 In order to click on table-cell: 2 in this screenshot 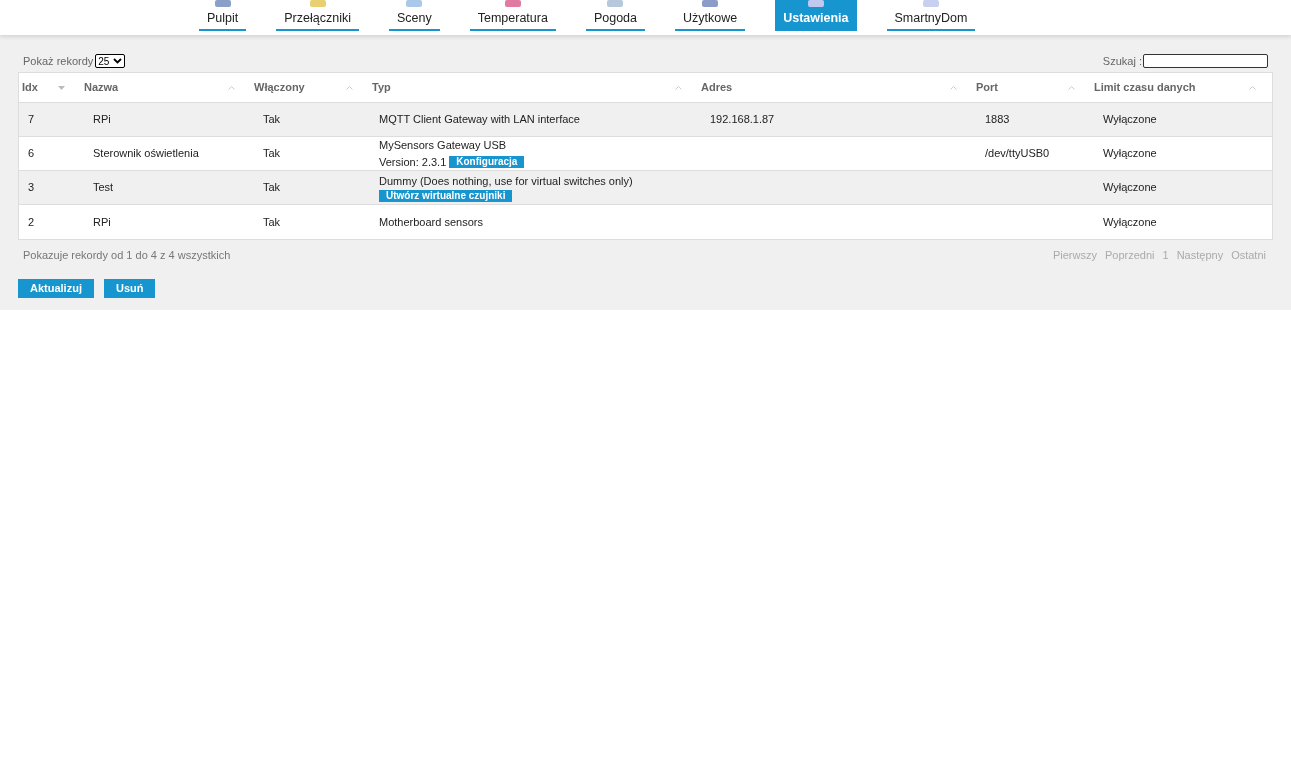, I will do `click(31, 221)`.